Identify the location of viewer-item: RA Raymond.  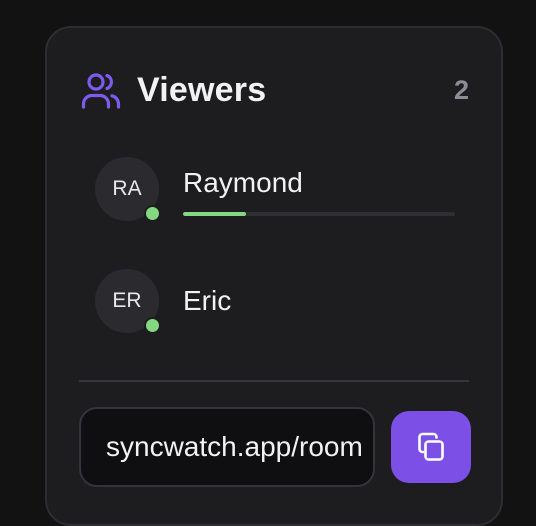
(283, 192).